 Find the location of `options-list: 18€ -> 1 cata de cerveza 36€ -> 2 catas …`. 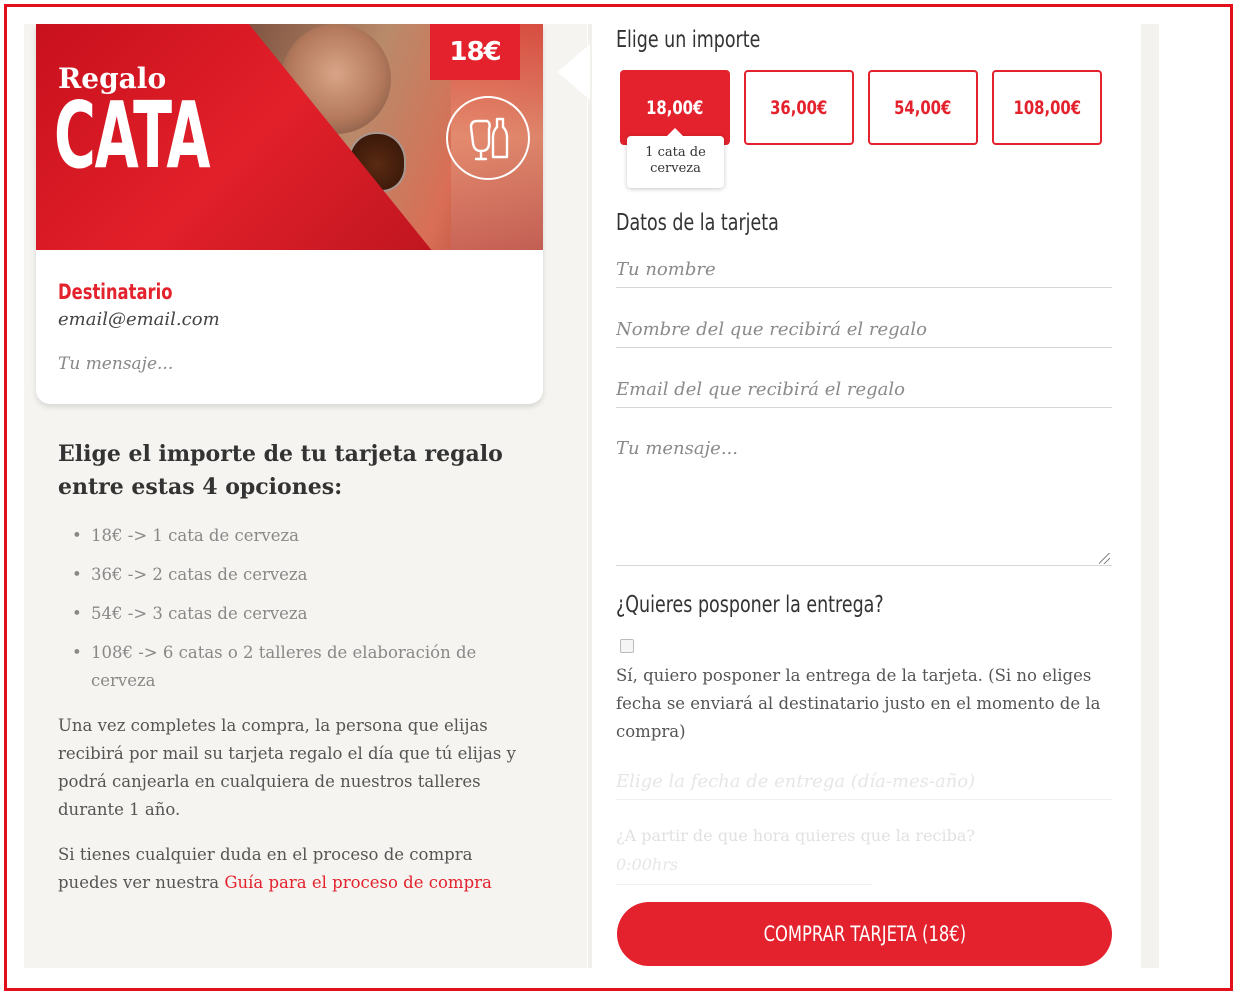

options-list: 18€ -> 1 cata de cerveza 36€ -> 2 catas … is located at coordinates (288, 608).